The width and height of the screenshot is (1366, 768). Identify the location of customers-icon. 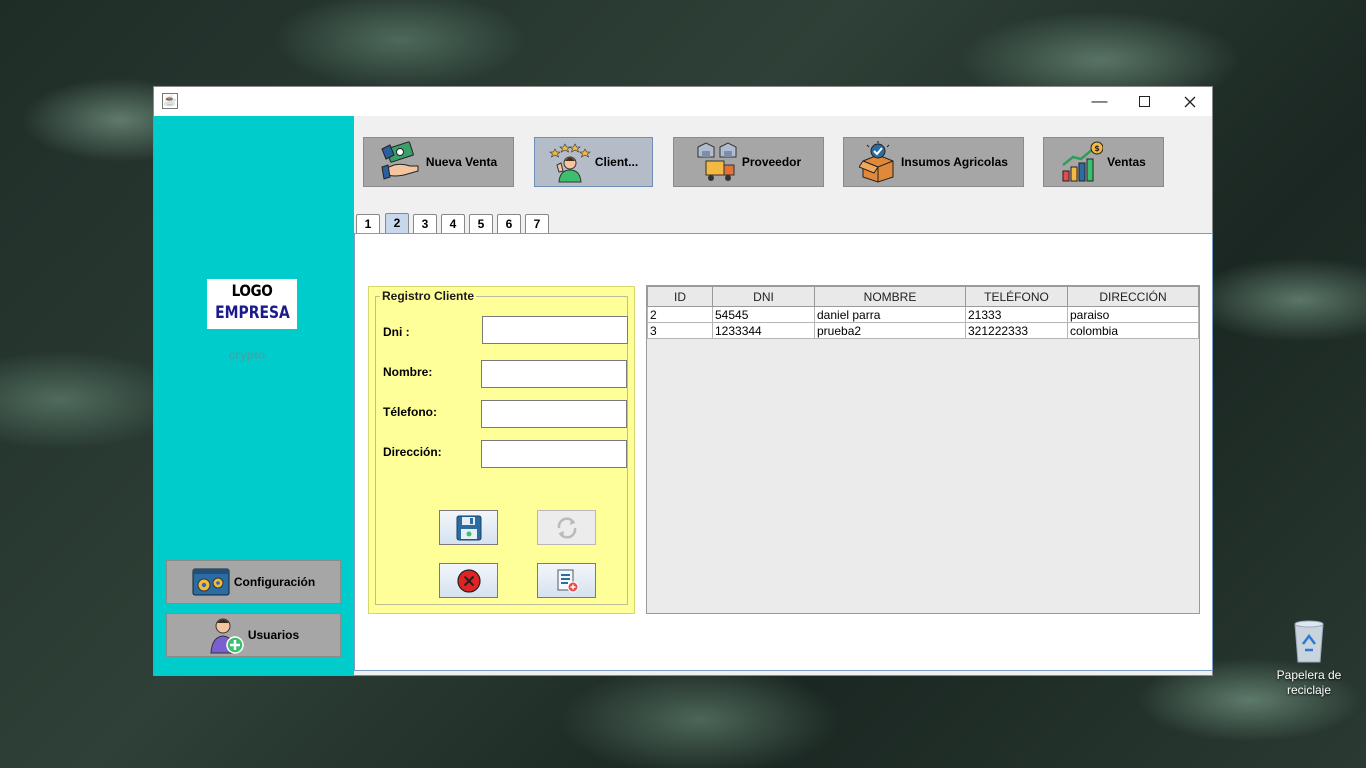
(569, 163).